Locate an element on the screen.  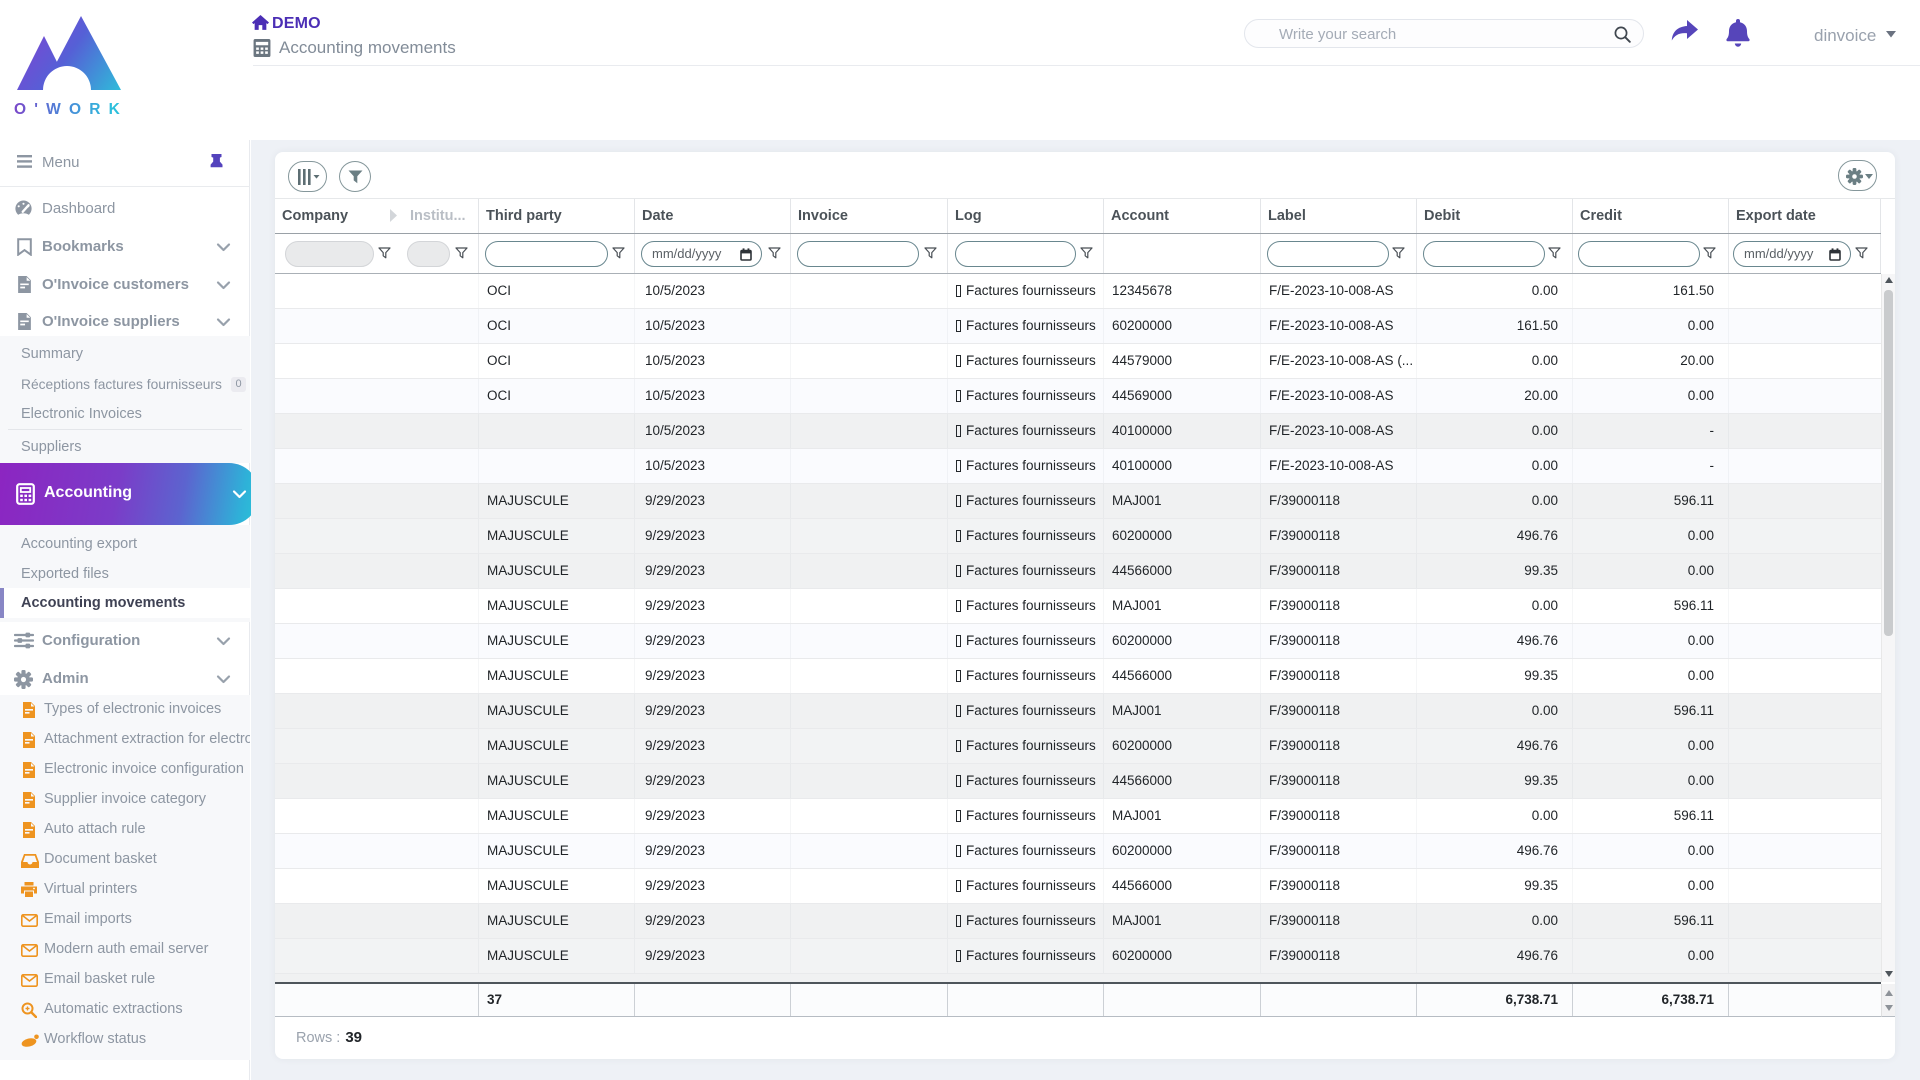
svg-text: O'WORK is located at coordinates (70, 109).